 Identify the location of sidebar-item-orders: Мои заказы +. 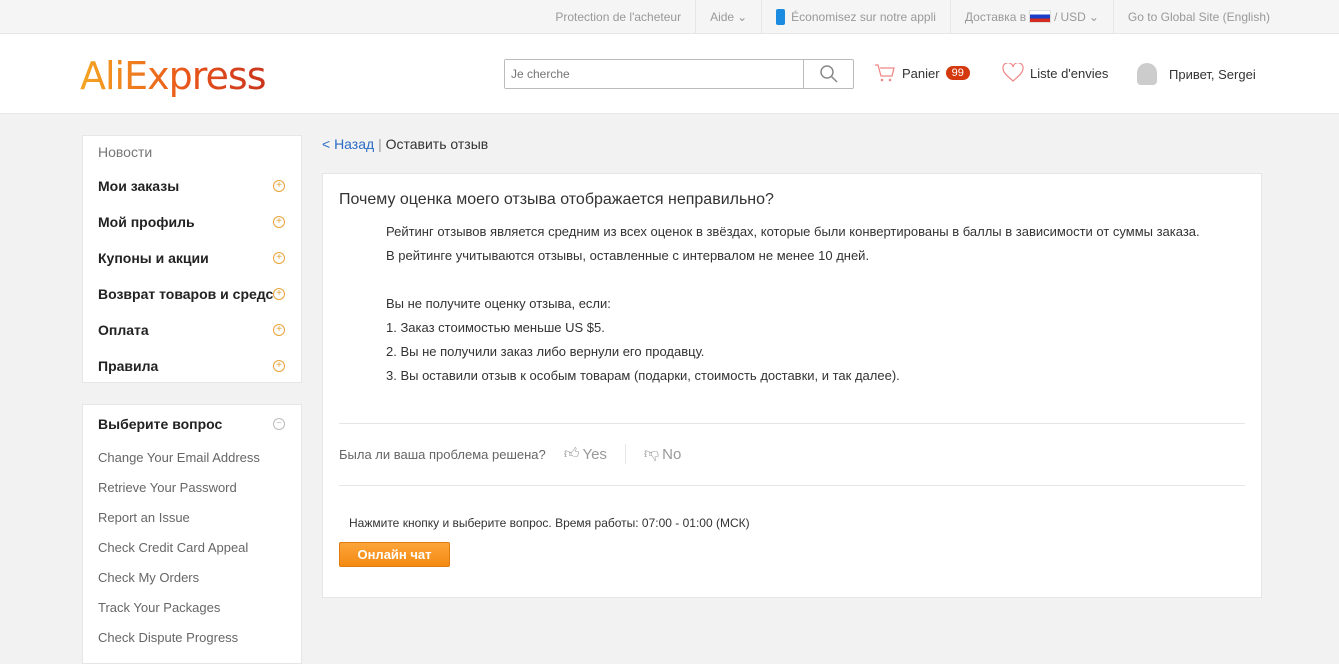
(192, 186).